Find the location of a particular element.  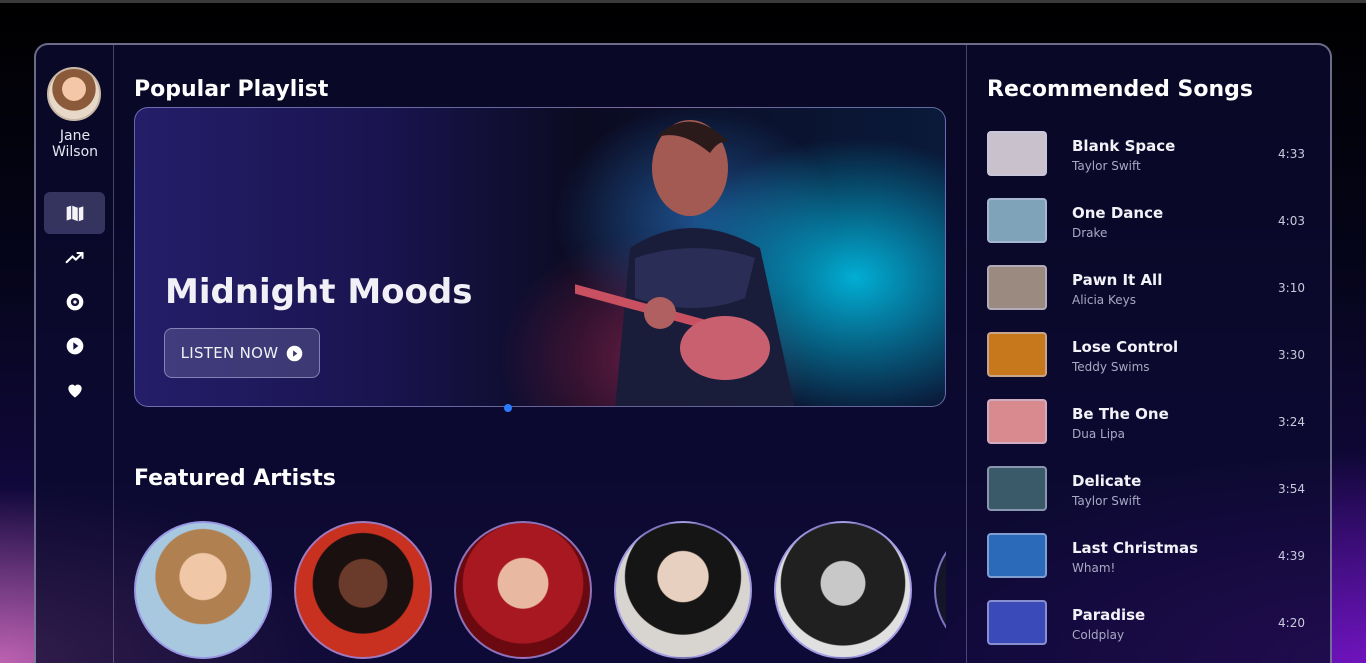

hero-title: Midnight Moods is located at coordinates (319, 292).